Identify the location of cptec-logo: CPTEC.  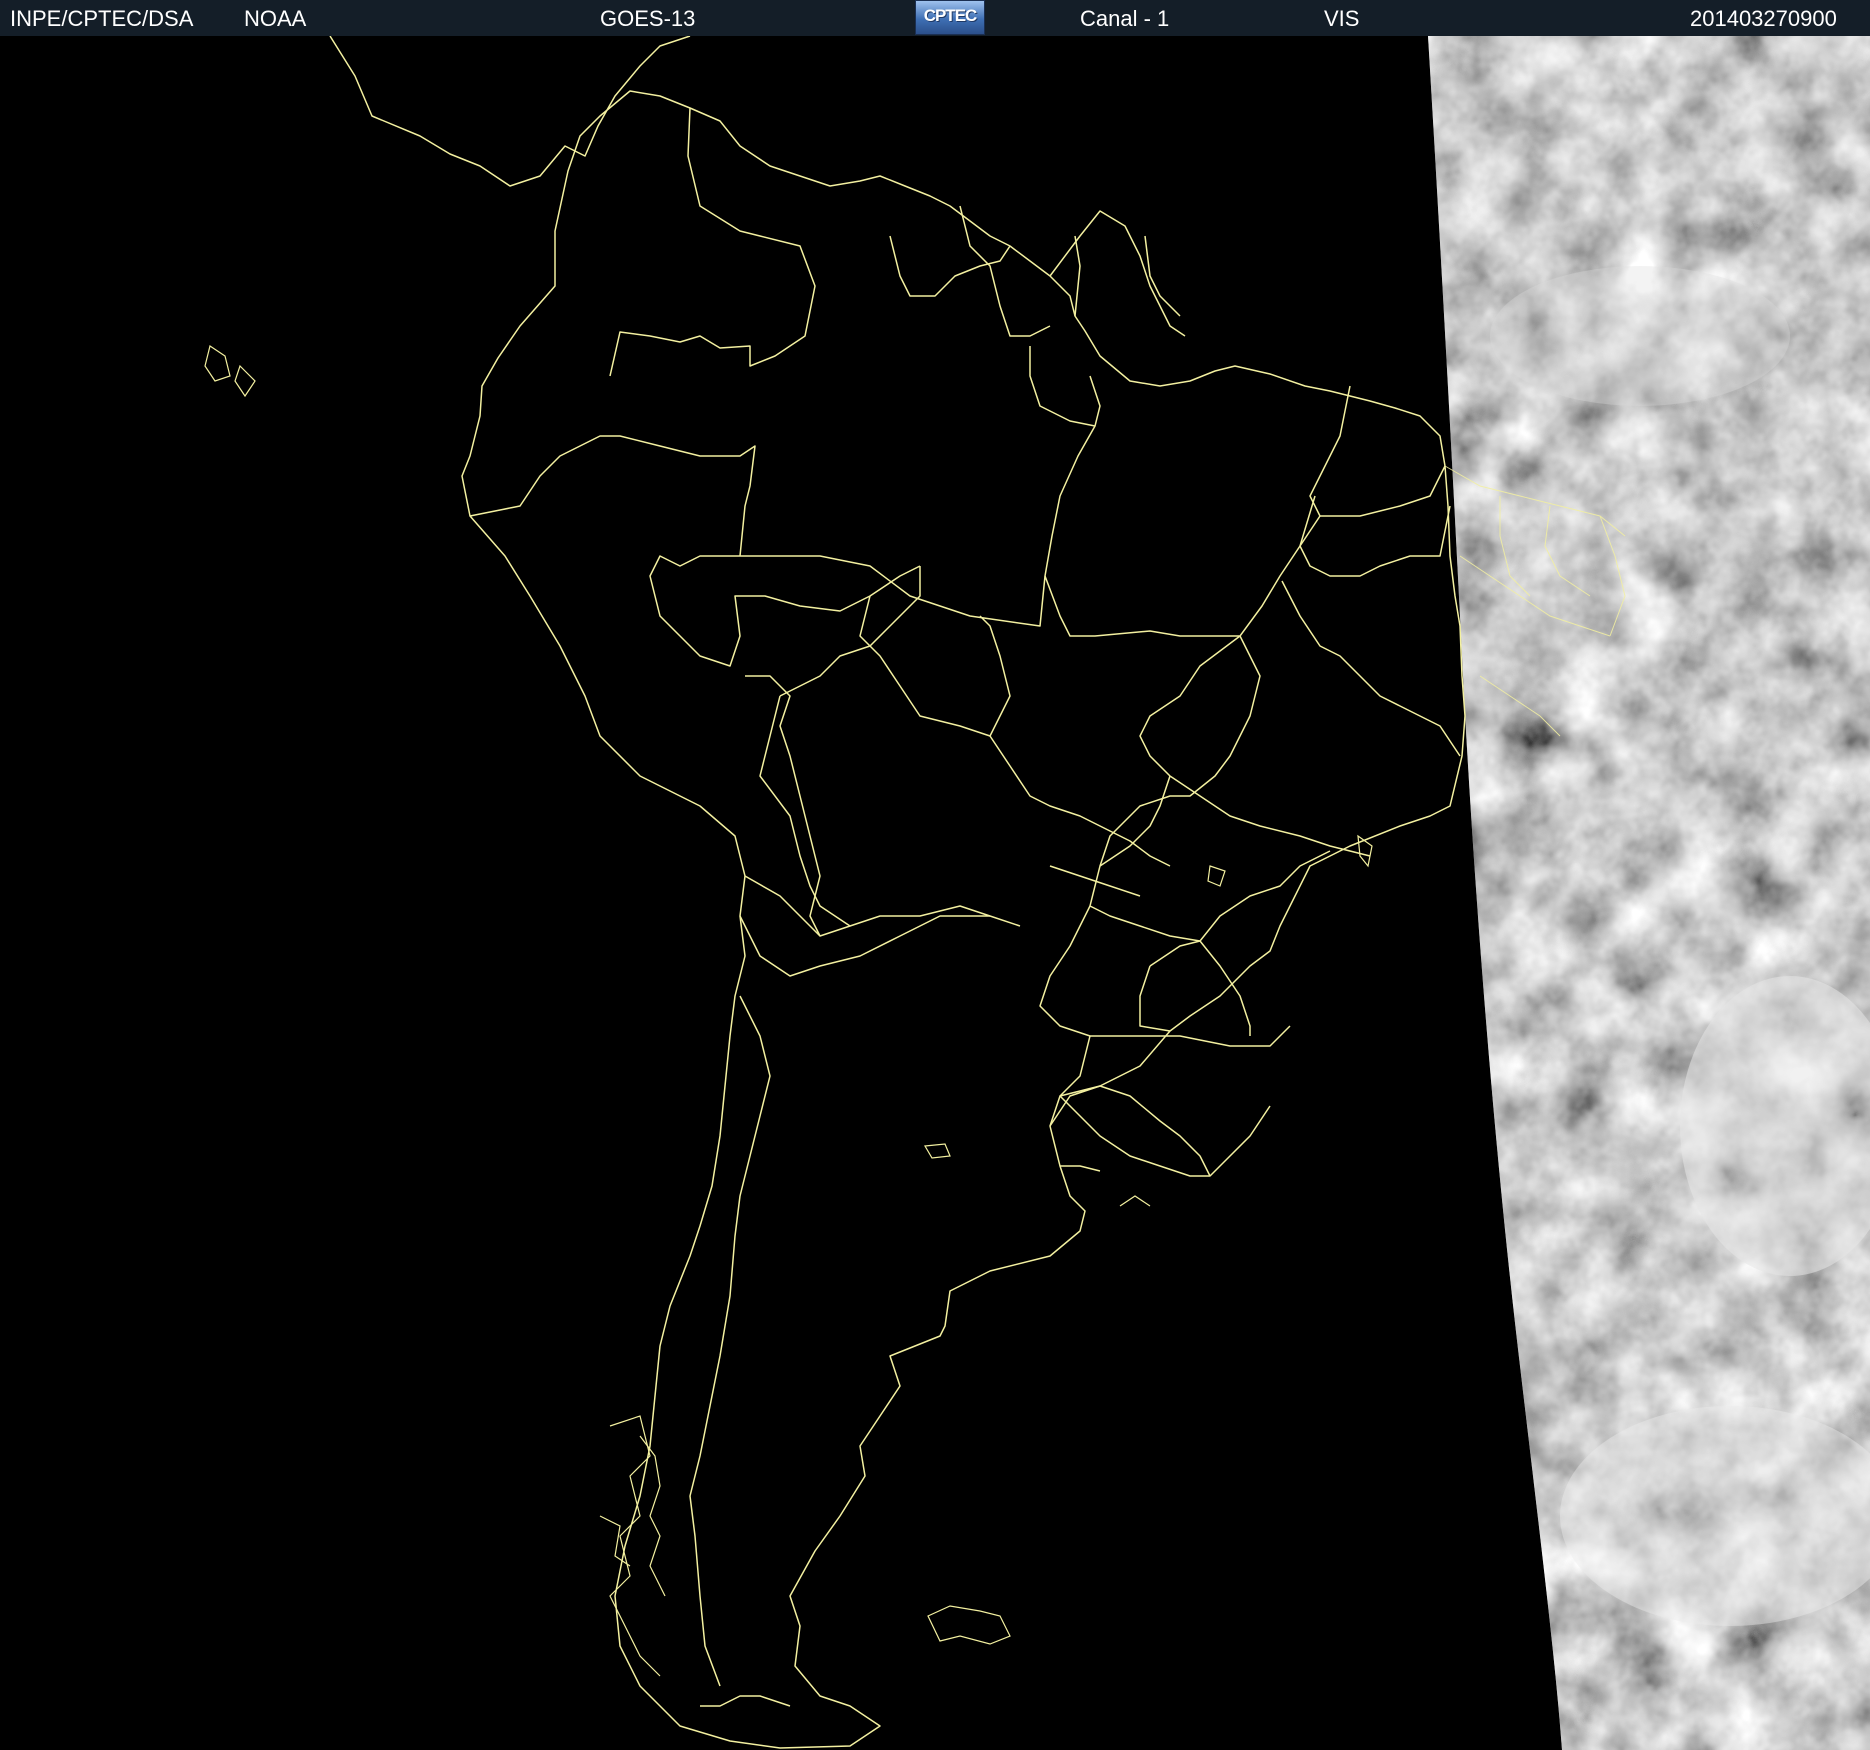
(950, 17).